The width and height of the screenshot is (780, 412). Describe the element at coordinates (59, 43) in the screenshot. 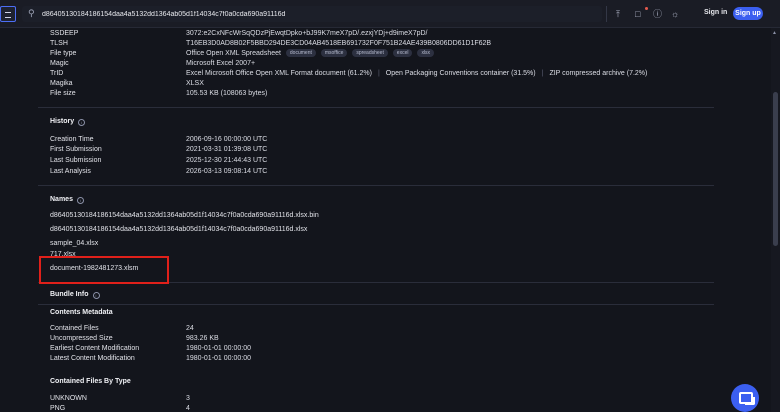

I see `property-label: TLSH` at that location.